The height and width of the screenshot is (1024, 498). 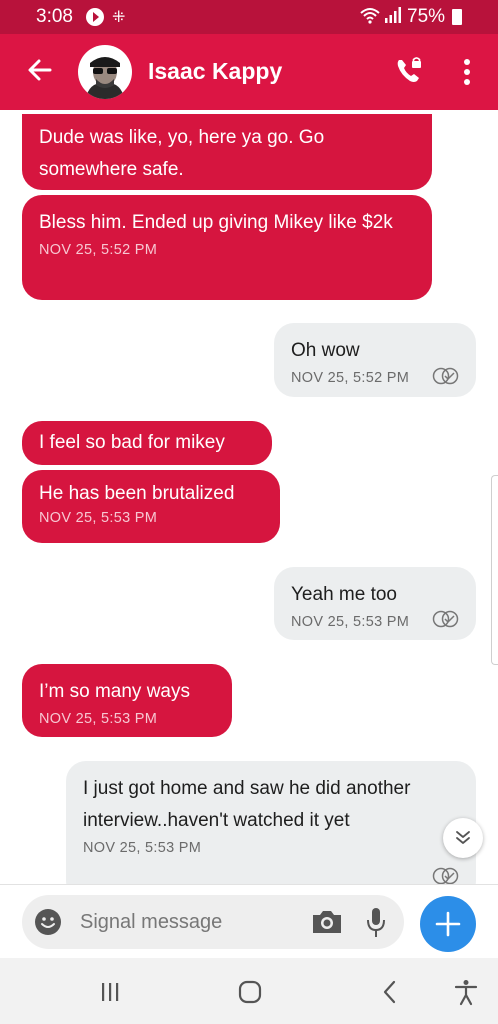 I want to click on home-icon, so click(x=250, y=992).